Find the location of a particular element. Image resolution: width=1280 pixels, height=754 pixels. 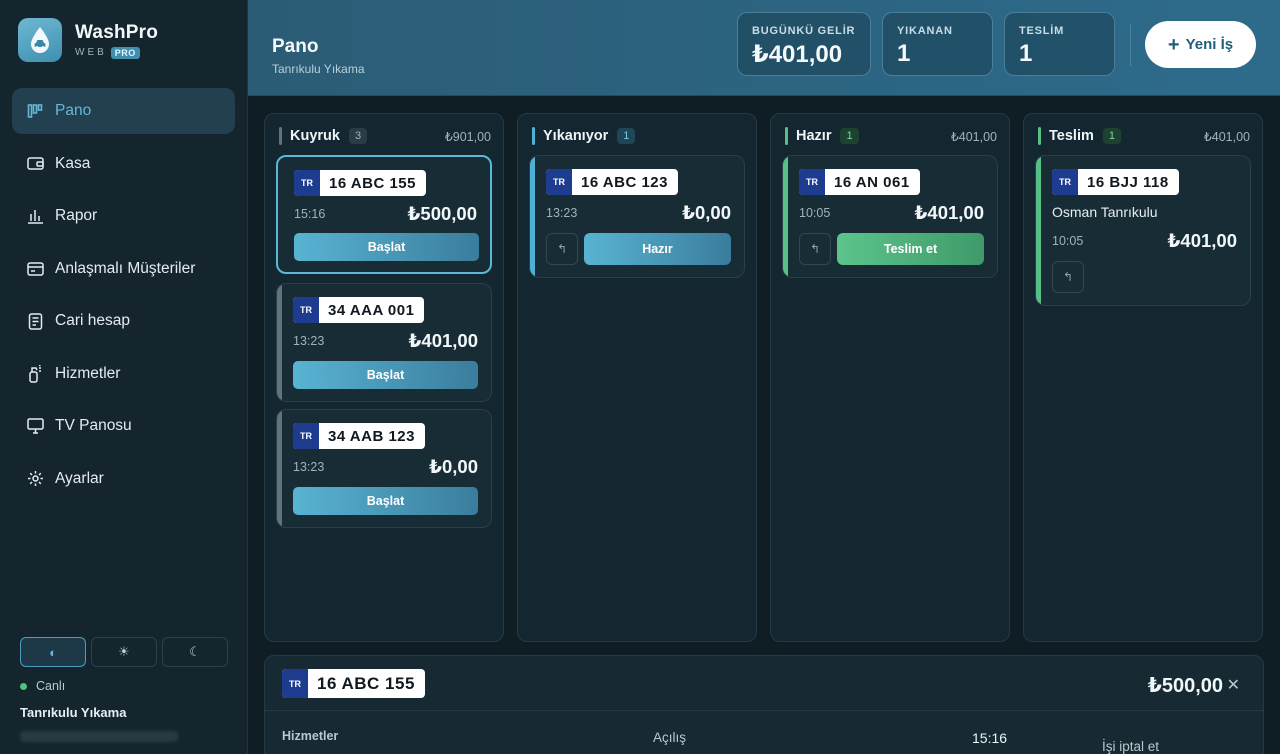

board-icon is located at coordinates (35, 111).